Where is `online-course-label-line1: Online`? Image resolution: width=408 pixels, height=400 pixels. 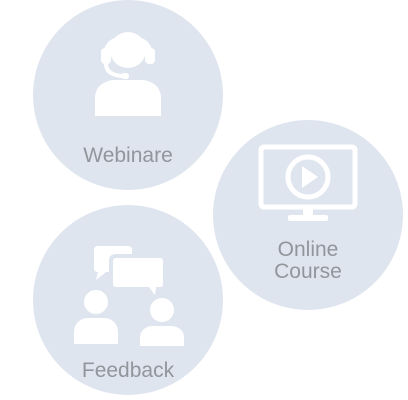
online-course-label-line1: Online is located at coordinates (308, 249).